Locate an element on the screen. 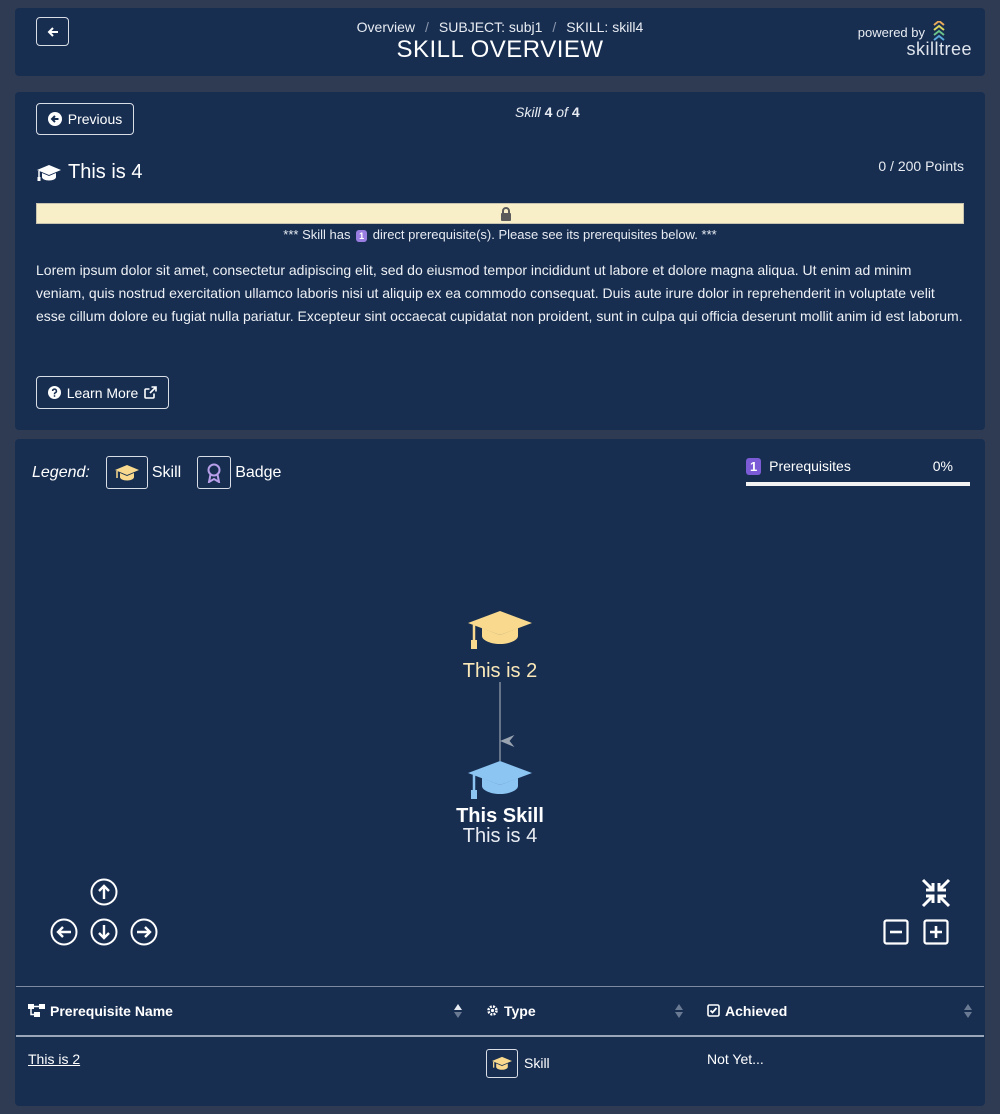 The height and width of the screenshot is (1114, 1000). previous-button: Previous is located at coordinates (85, 119).